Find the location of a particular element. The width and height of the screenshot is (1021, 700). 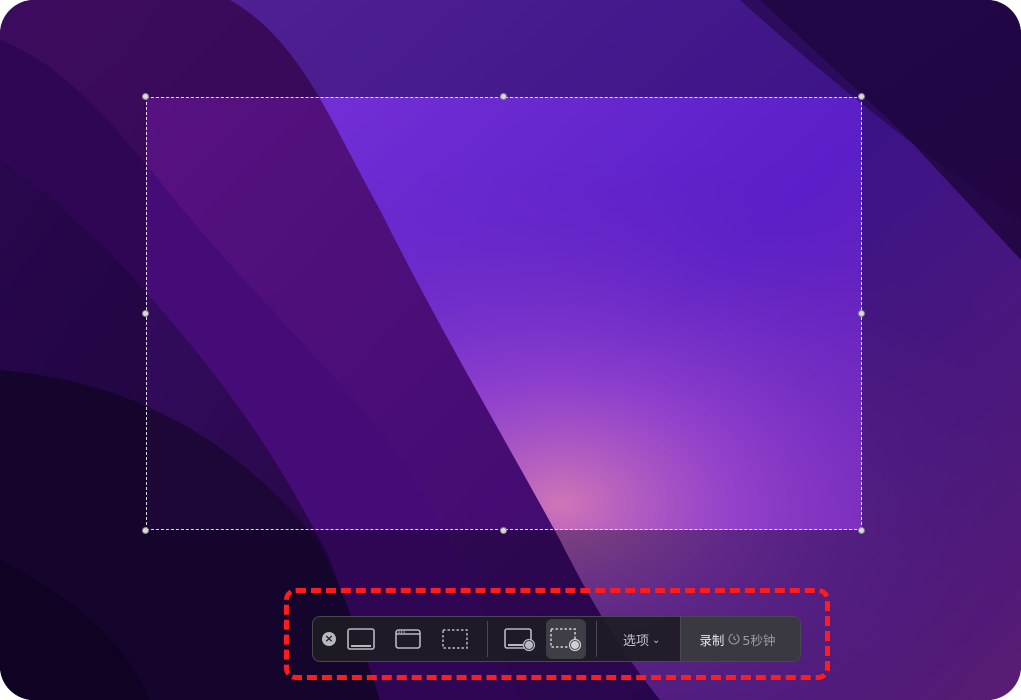

resize-handle-top-left is located at coordinates (145, 96).